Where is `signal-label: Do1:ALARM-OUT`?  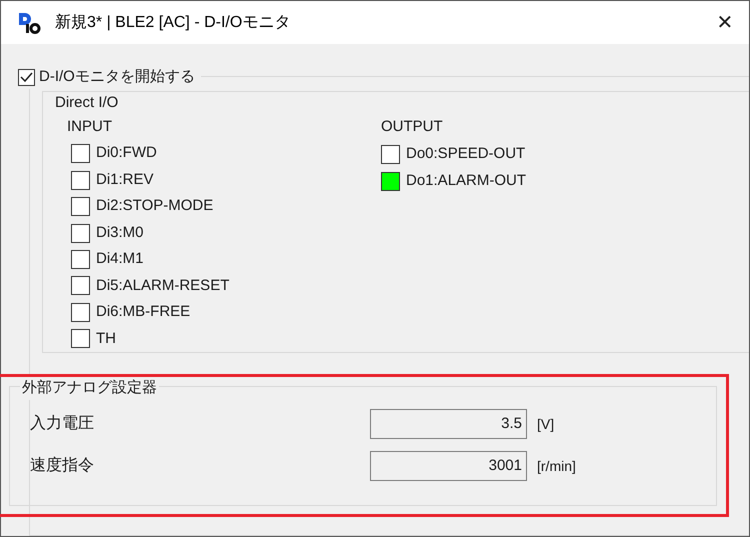
signal-label: Do1:ALARM-OUT is located at coordinates (466, 180).